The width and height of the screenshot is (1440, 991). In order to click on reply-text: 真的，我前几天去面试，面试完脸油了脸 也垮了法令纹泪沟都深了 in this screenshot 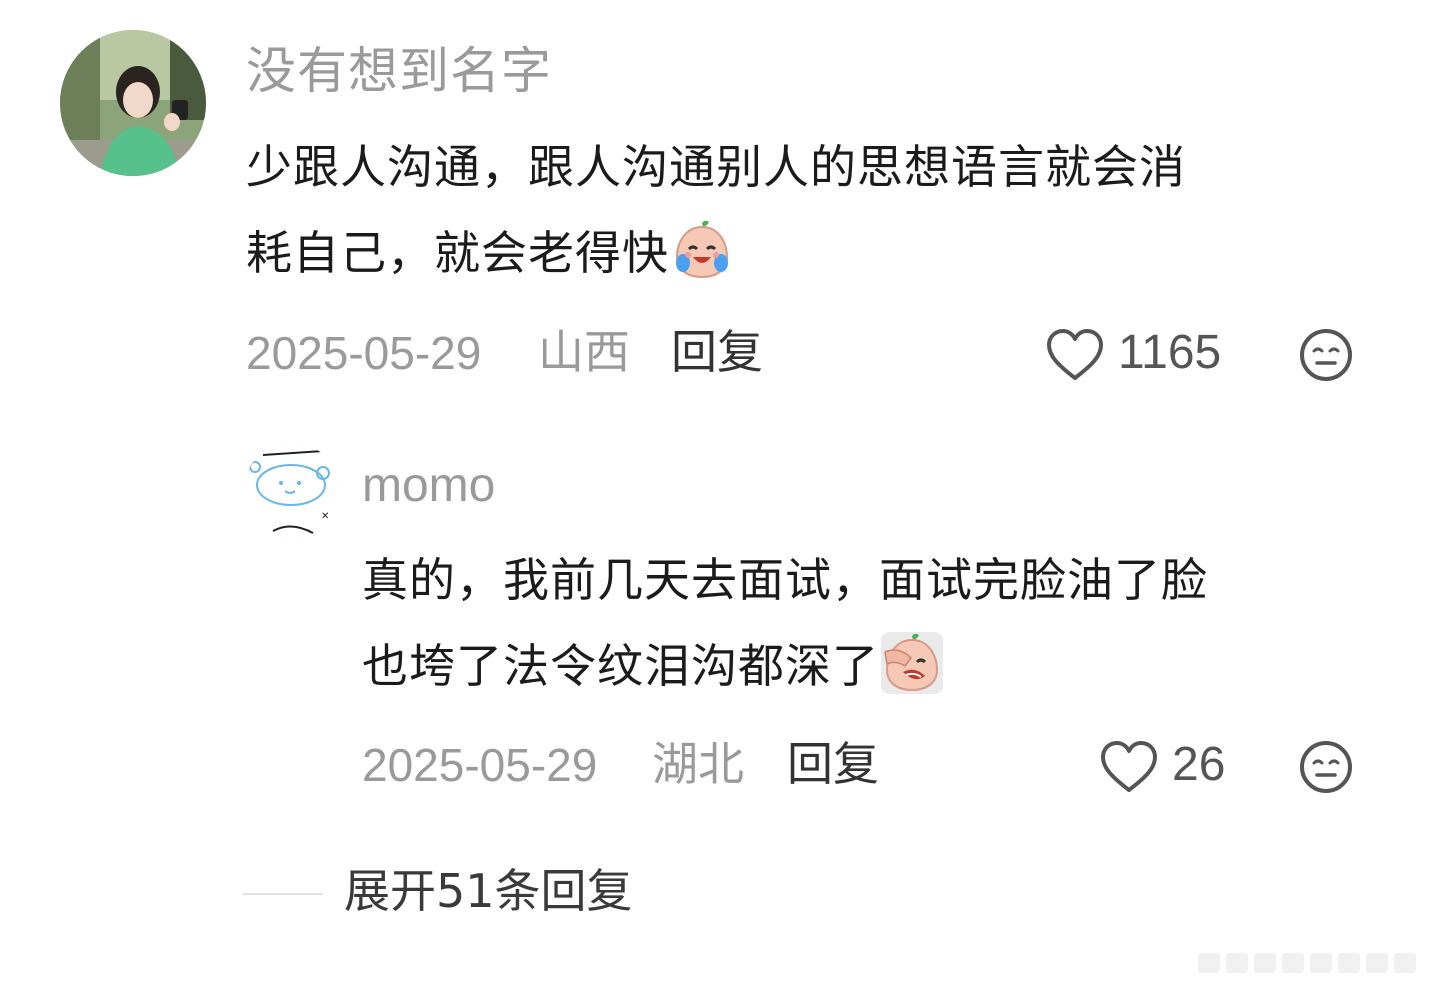, I will do `click(882, 623)`.